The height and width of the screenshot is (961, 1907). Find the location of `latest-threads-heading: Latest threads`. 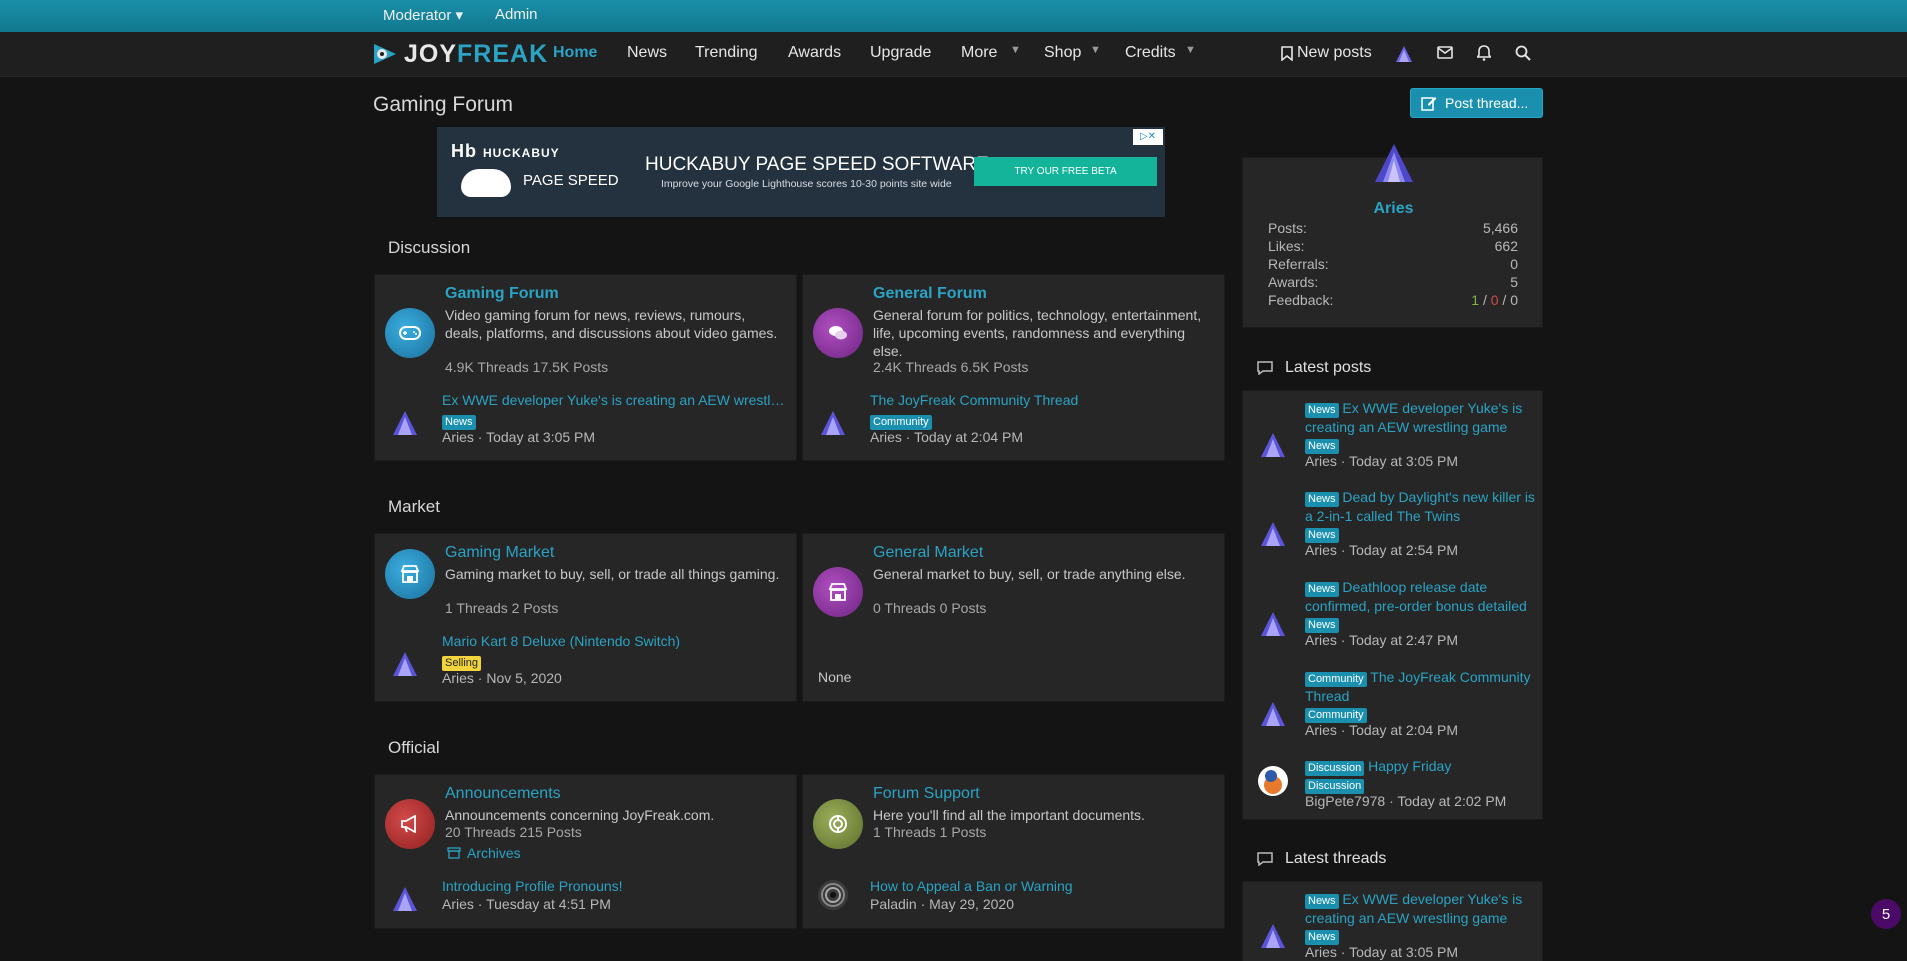

latest-threads-heading: Latest threads is located at coordinates (1321, 859).